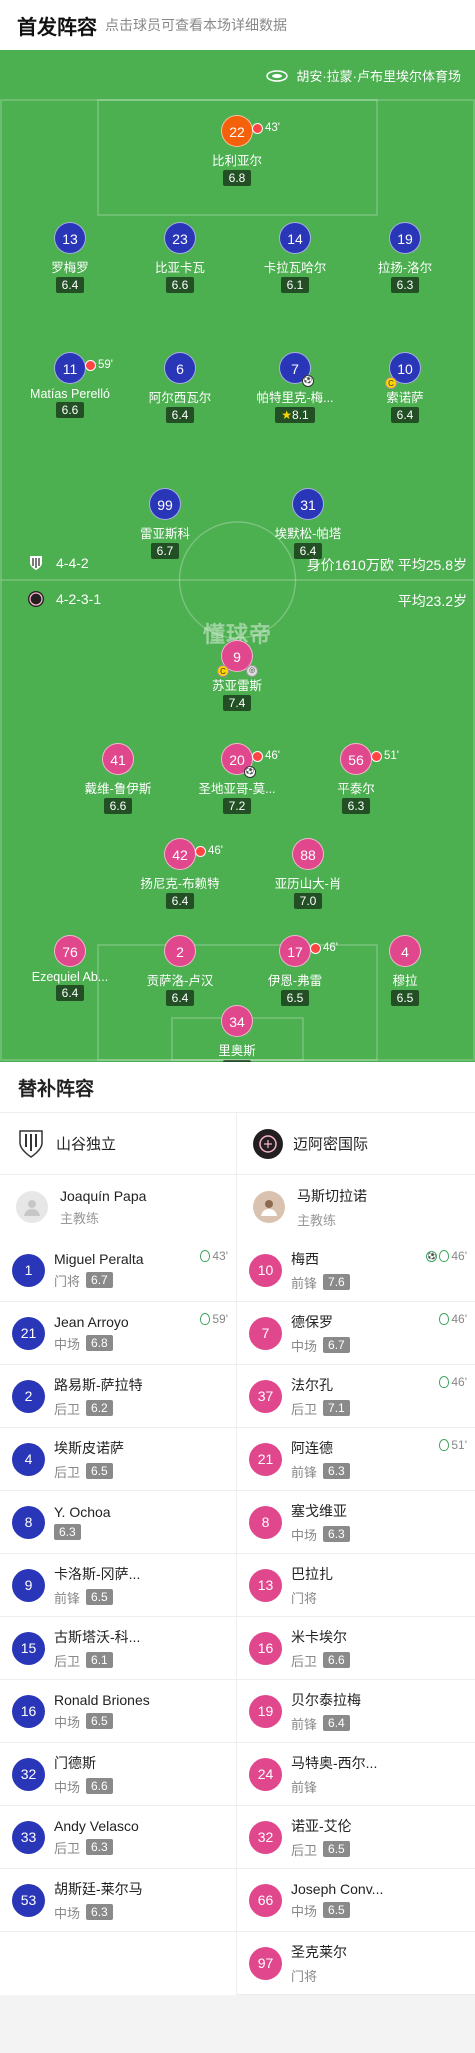 The image size is (475, 2053). Describe the element at coordinates (70, 410) in the screenshot. I see `rating-value: 6.6` at that location.